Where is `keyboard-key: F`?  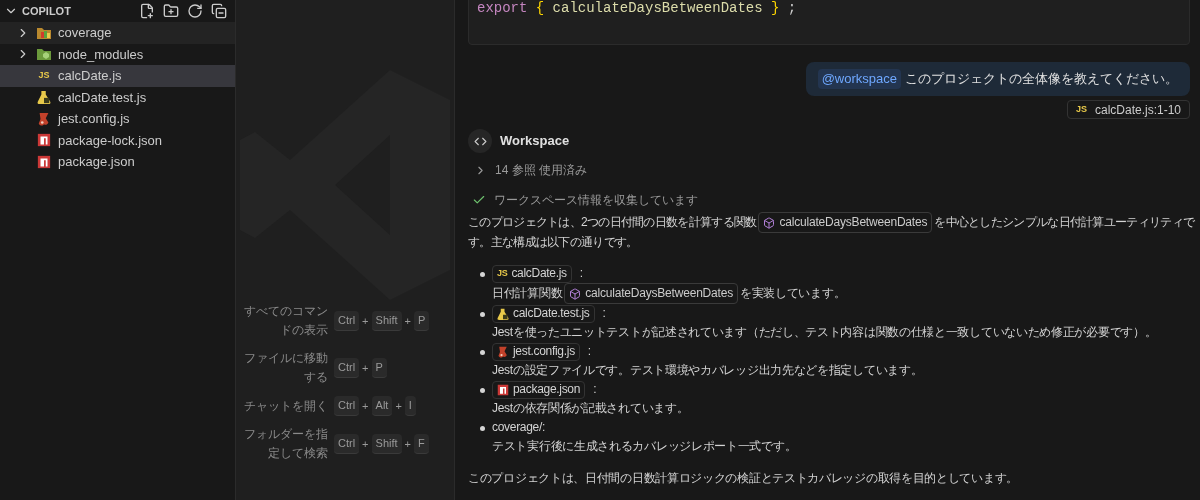
keyboard-key: F is located at coordinates (421, 444).